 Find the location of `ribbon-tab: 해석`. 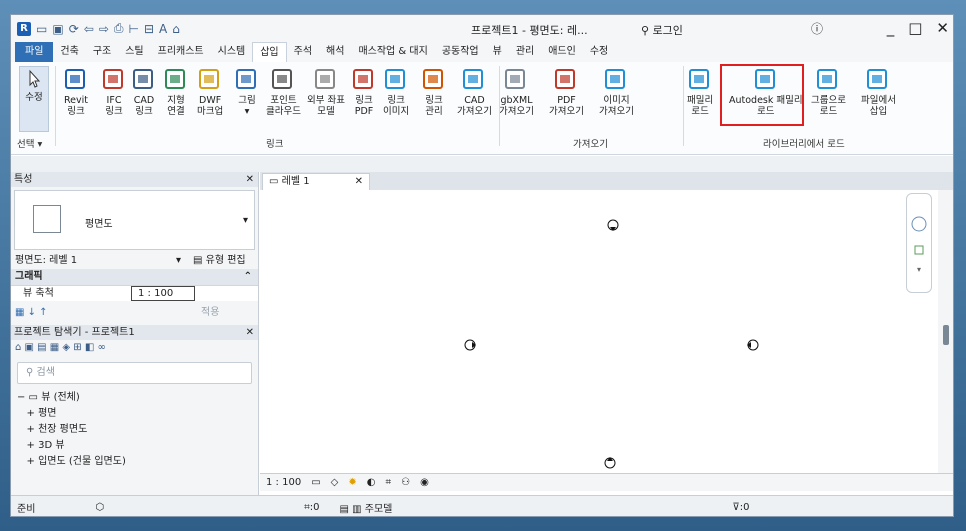

ribbon-tab: 해석 is located at coordinates (335, 52).